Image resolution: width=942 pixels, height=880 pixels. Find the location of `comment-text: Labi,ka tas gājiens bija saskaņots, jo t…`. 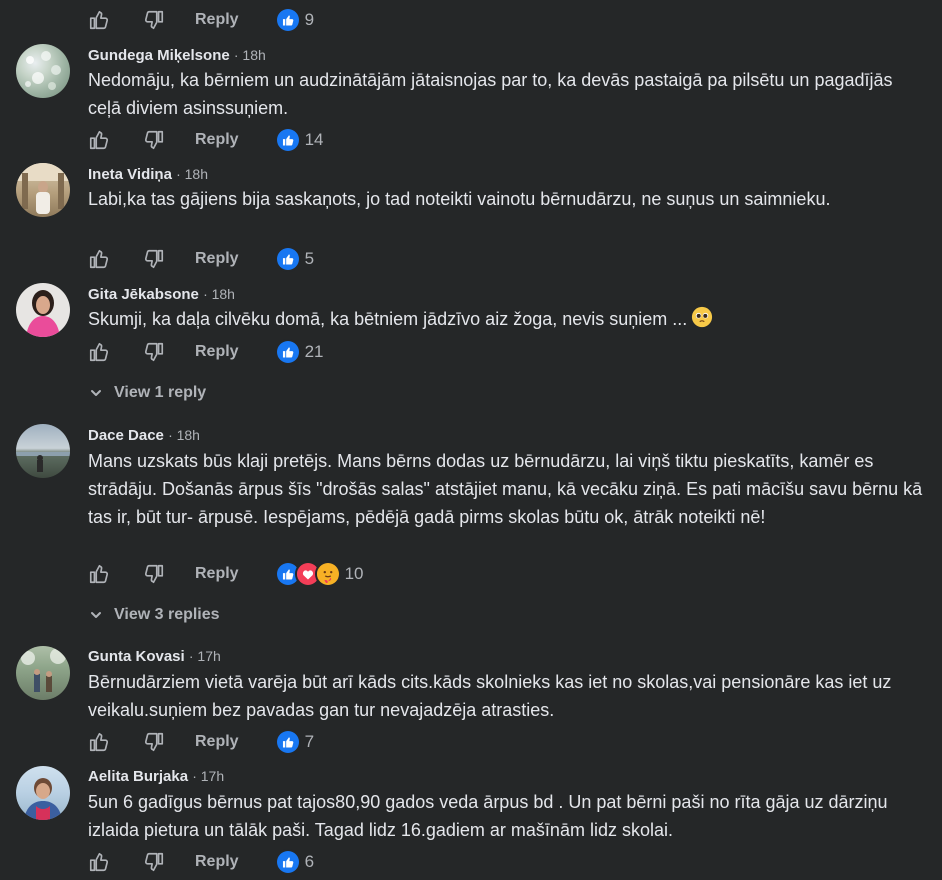

comment-text: Labi,ka tas gājiens bija saskaņots, jo t… is located at coordinates (459, 199).